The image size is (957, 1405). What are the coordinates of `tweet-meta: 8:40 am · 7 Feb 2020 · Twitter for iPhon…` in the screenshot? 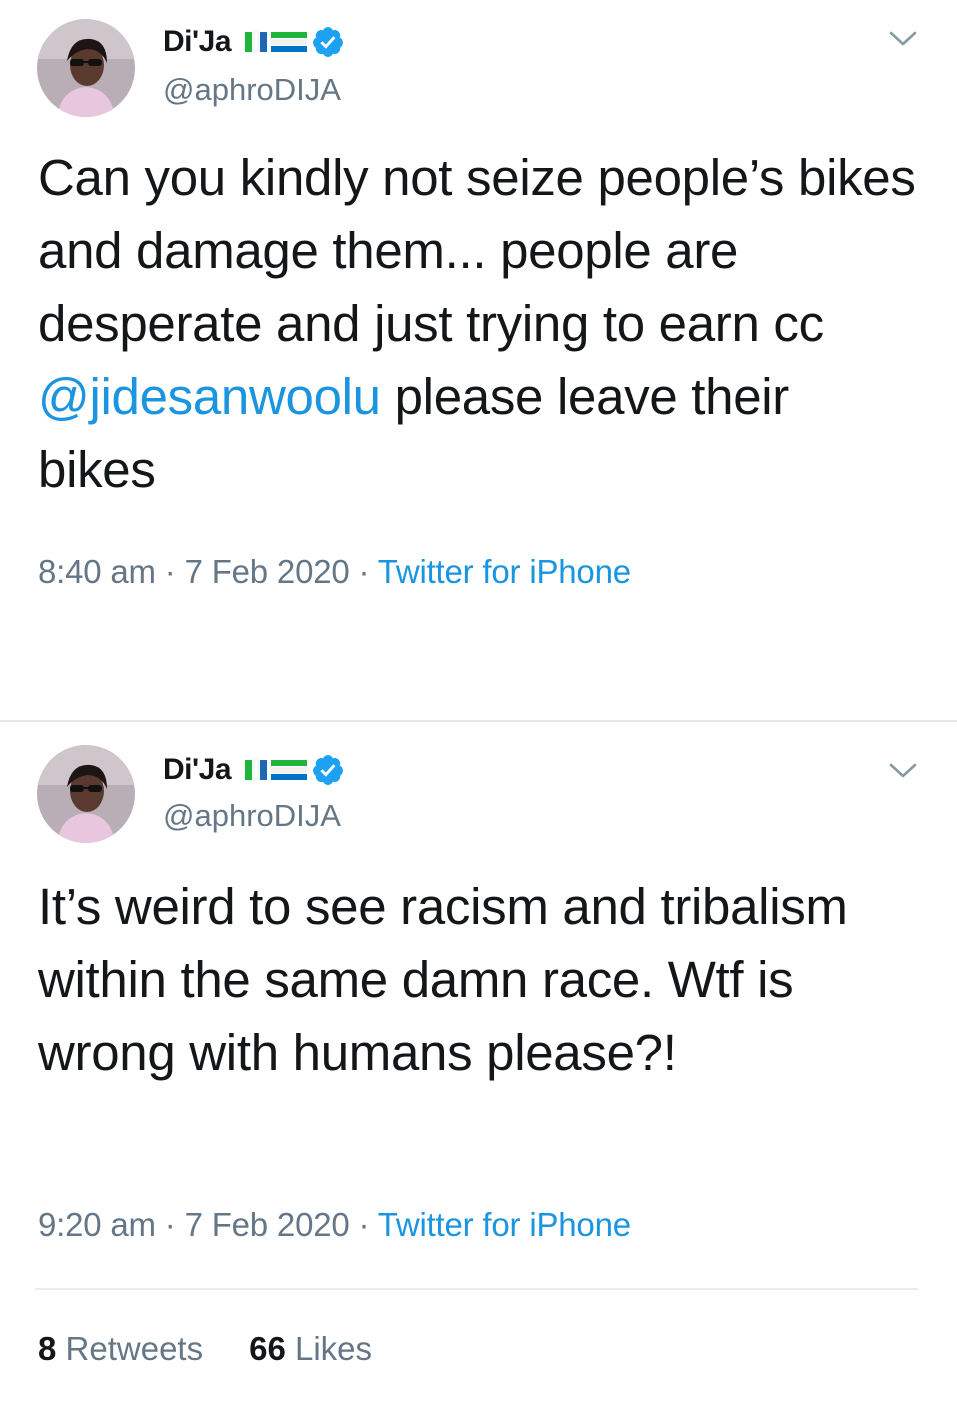 It's located at (334, 572).